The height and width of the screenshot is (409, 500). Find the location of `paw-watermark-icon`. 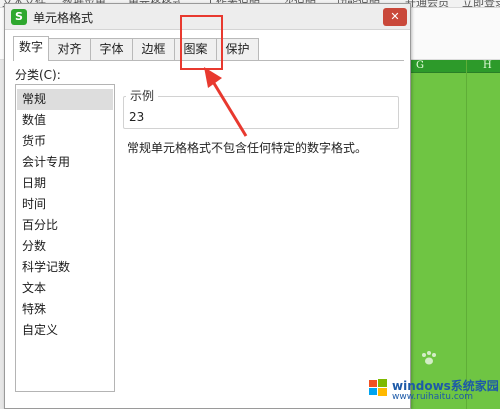

paw-watermark-icon is located at coordinates (429, 358).